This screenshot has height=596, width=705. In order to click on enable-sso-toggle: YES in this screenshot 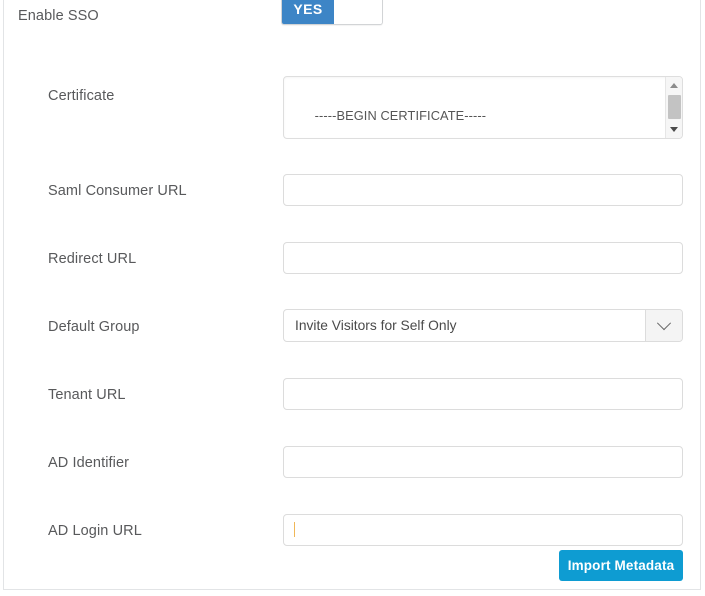, I will do `click(332, 12)`.